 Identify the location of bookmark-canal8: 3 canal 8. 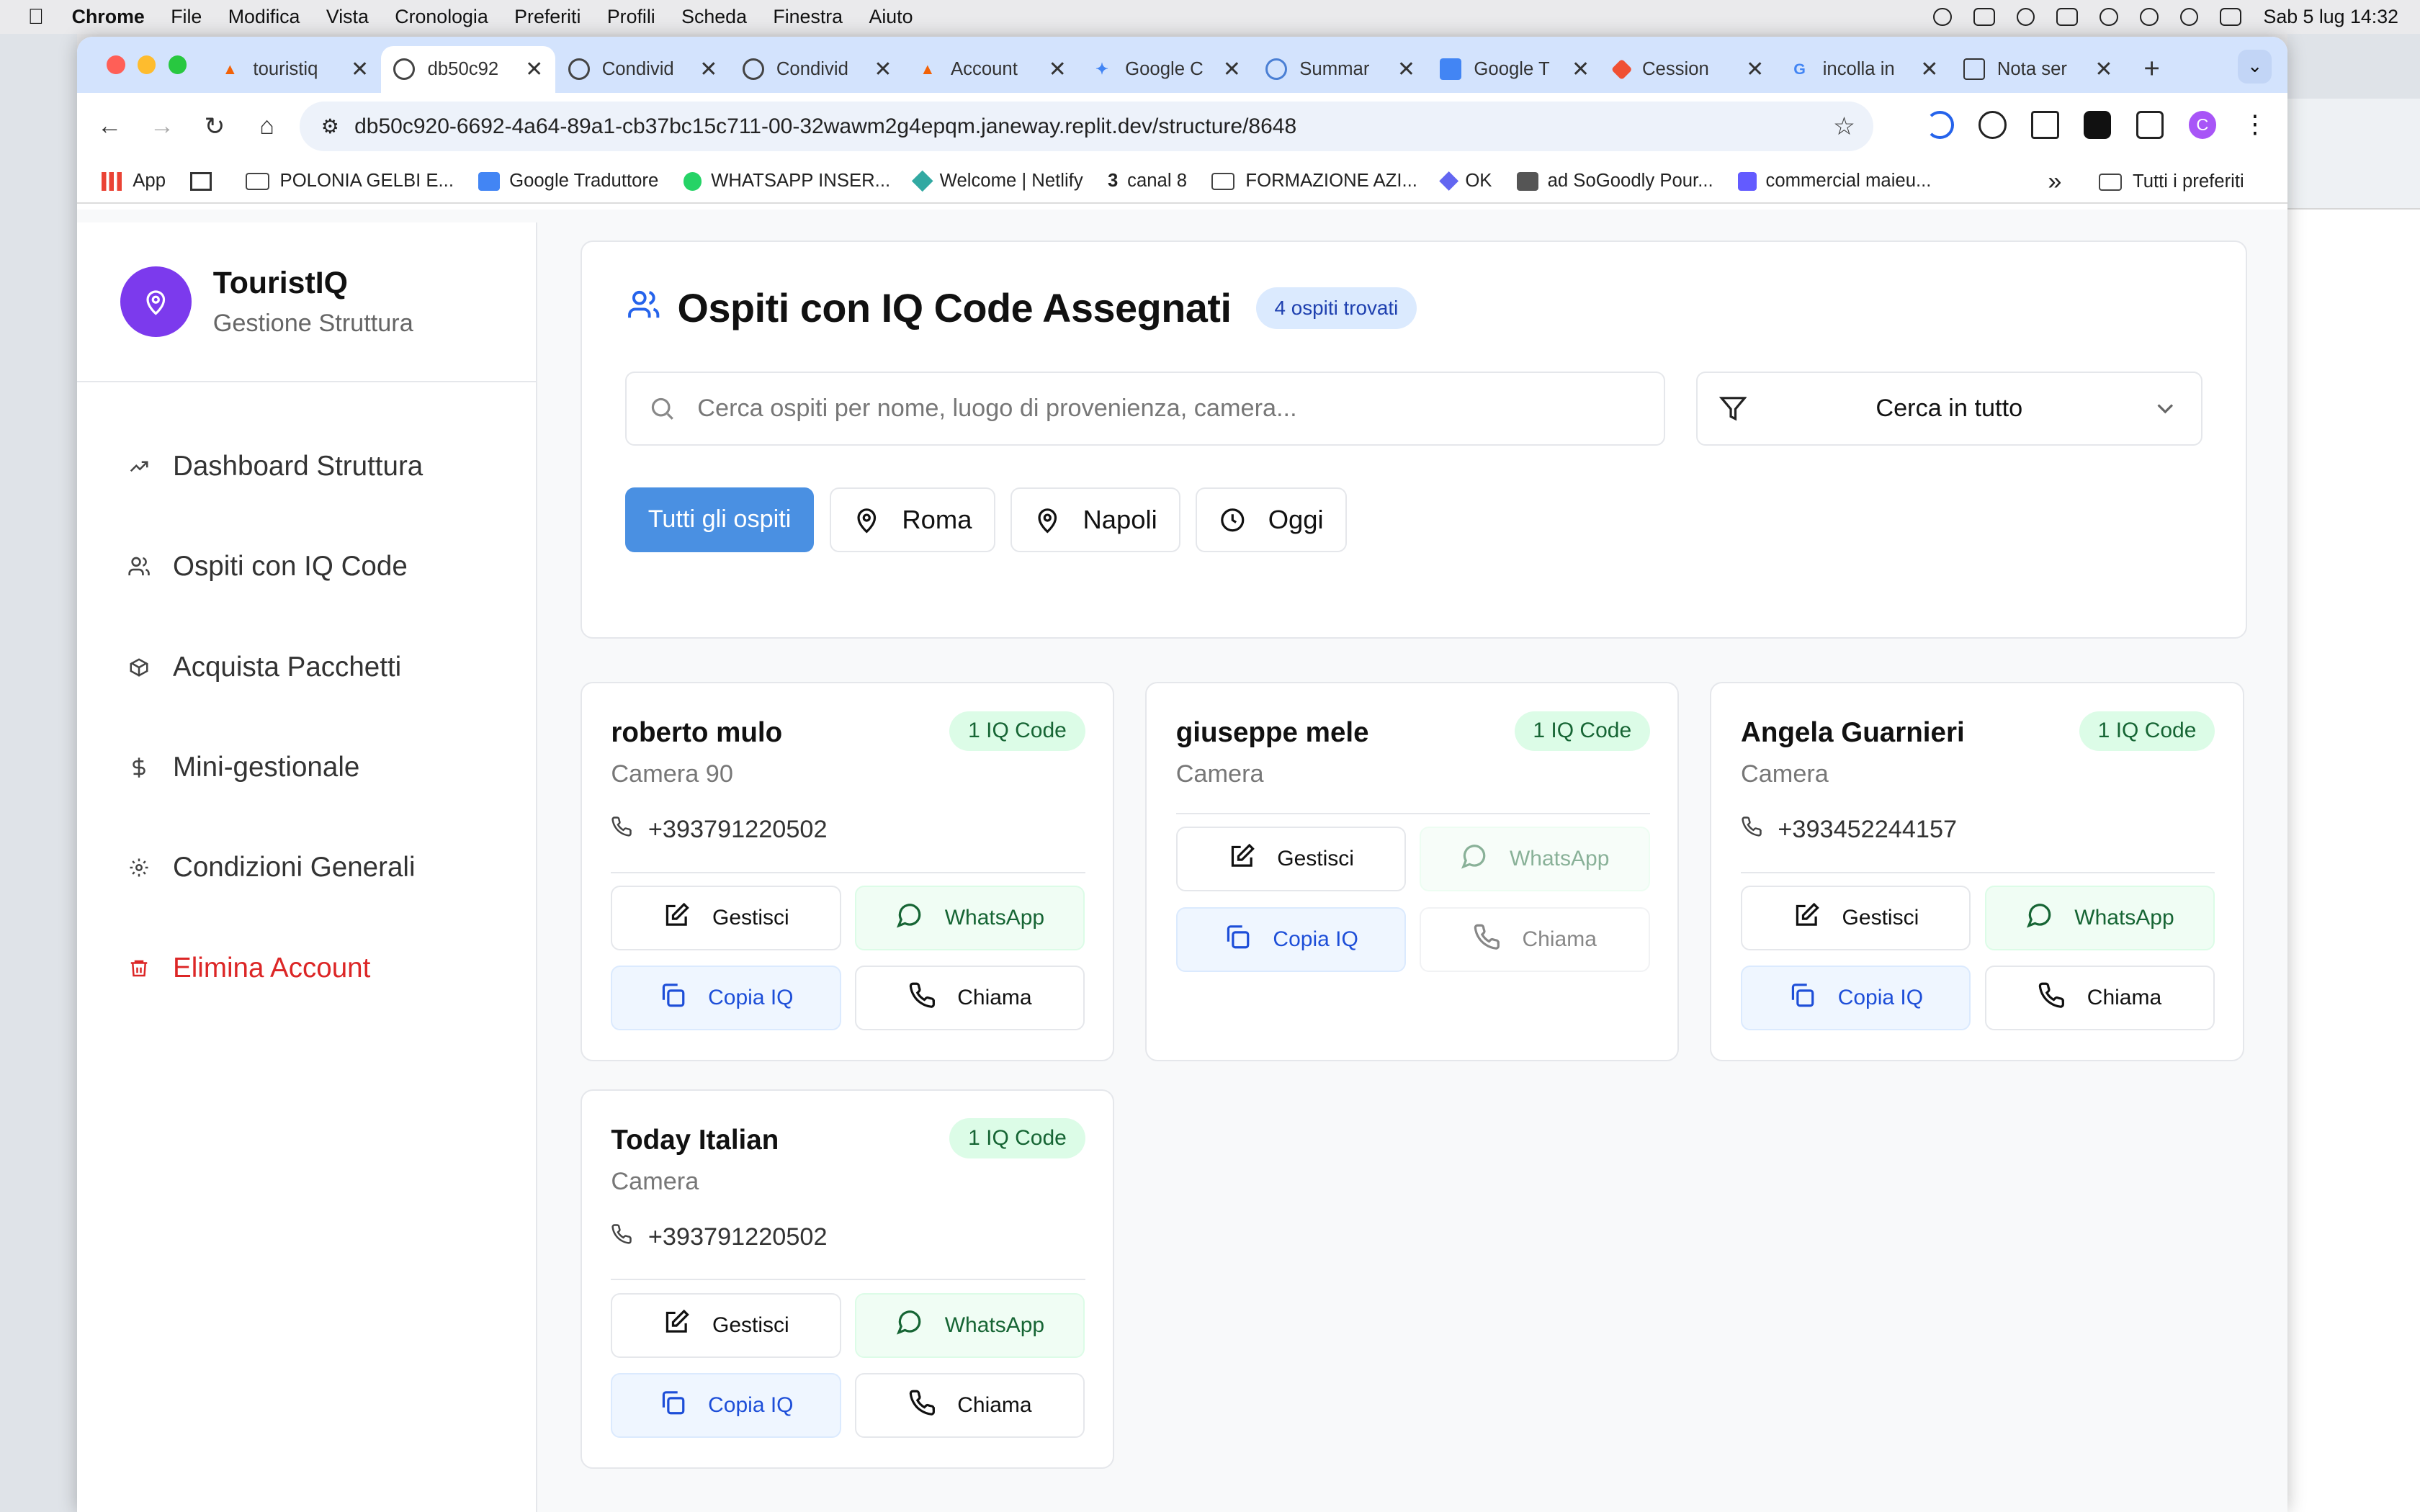
(1147, 181).